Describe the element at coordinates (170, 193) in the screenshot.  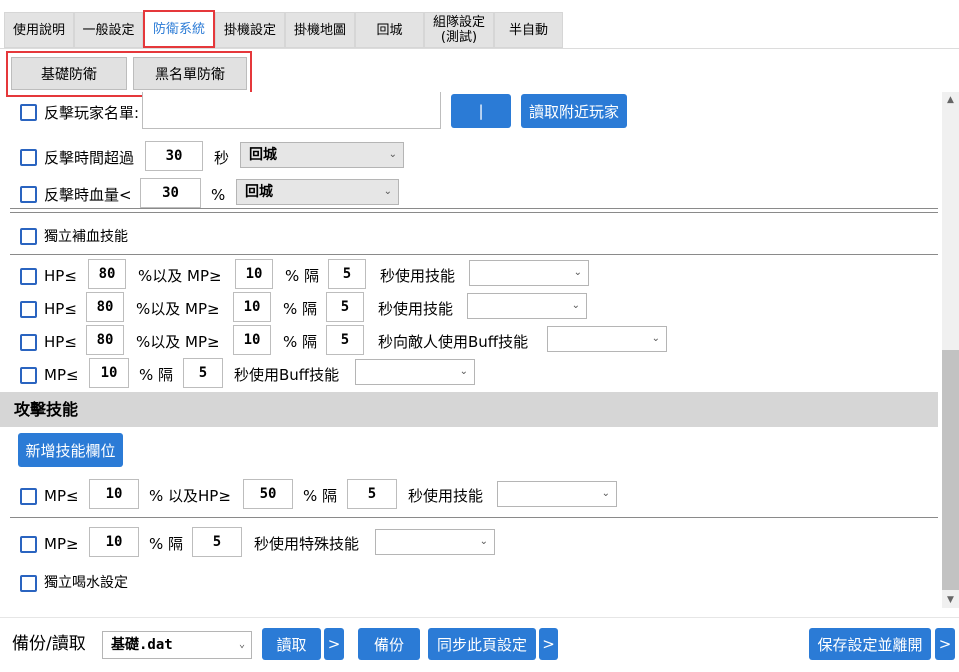
I see `counter-hp-input: 30` at that location.